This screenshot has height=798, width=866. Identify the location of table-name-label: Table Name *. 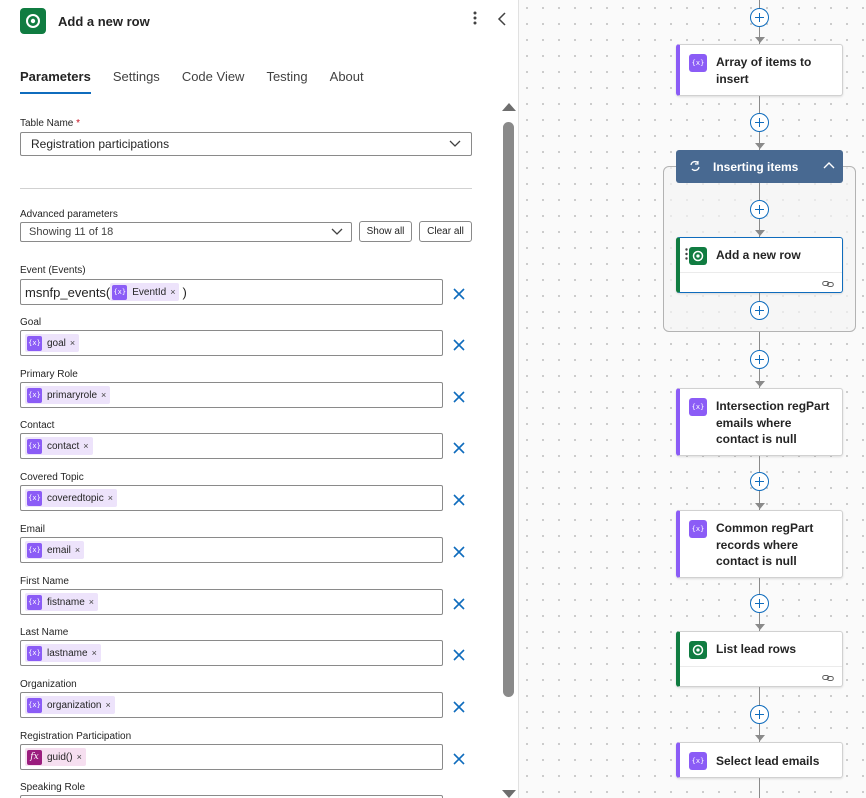
(50, 123).